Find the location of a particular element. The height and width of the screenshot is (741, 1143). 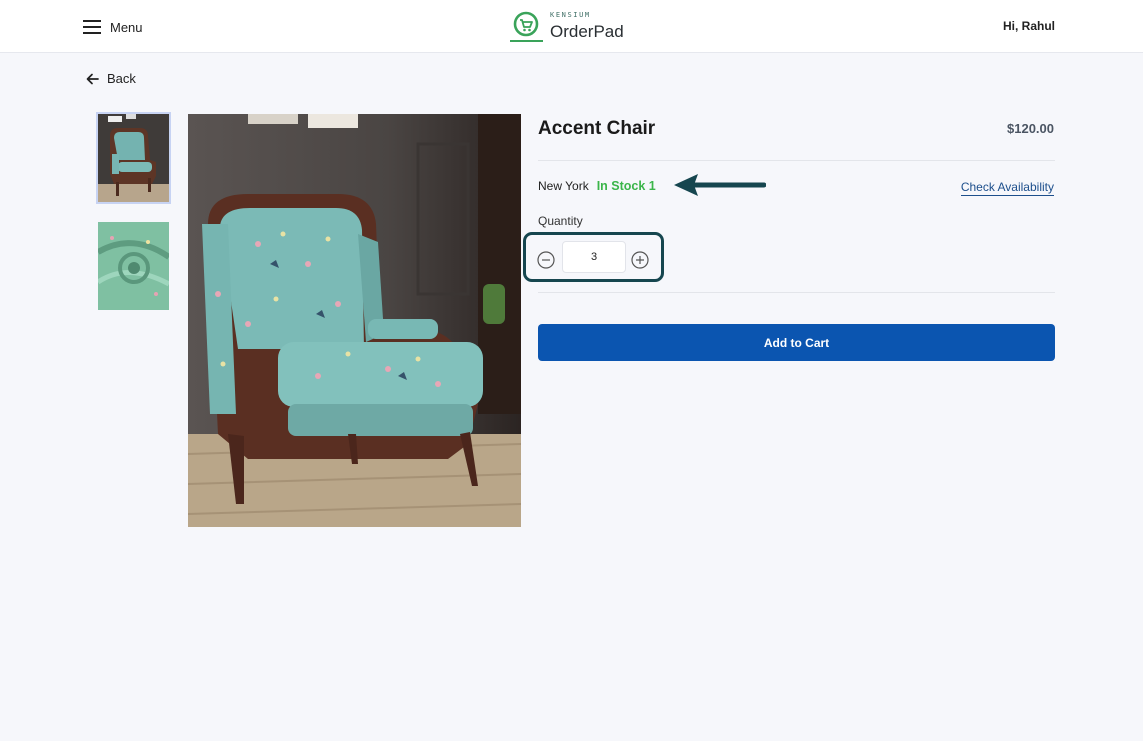

back-label: Back is located at coordinates (121, 78).